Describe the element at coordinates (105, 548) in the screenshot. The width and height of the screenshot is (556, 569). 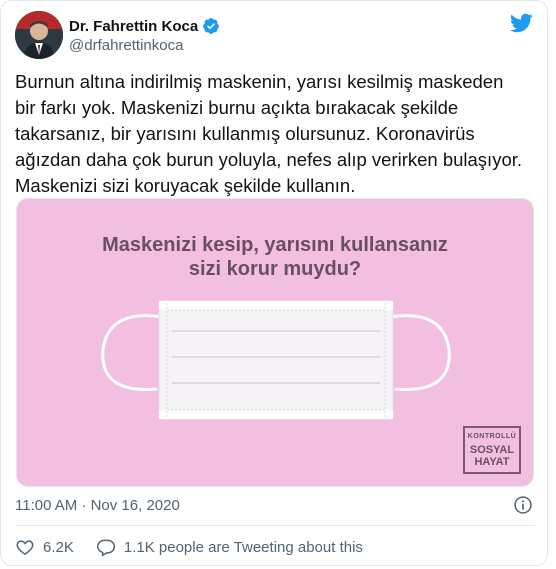
I see `reply-bubble-icon` at that location.